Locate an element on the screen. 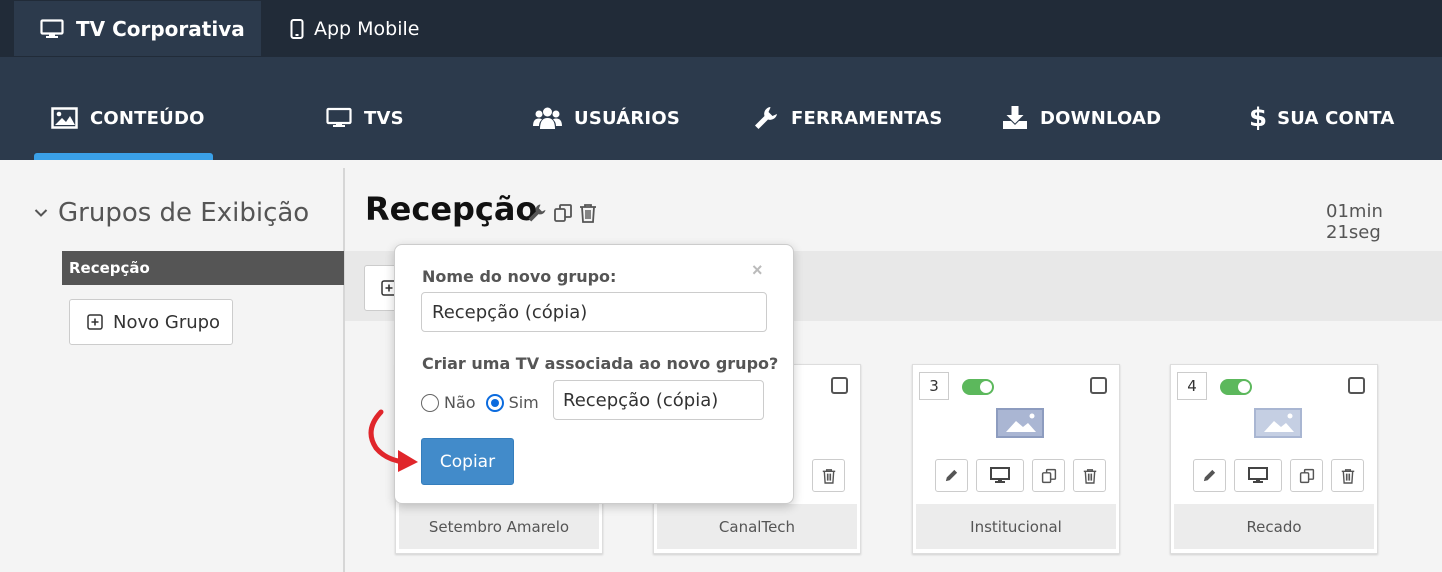  nav-item-usuarios: USUÁRIOS is located at coordinates (606, 118).